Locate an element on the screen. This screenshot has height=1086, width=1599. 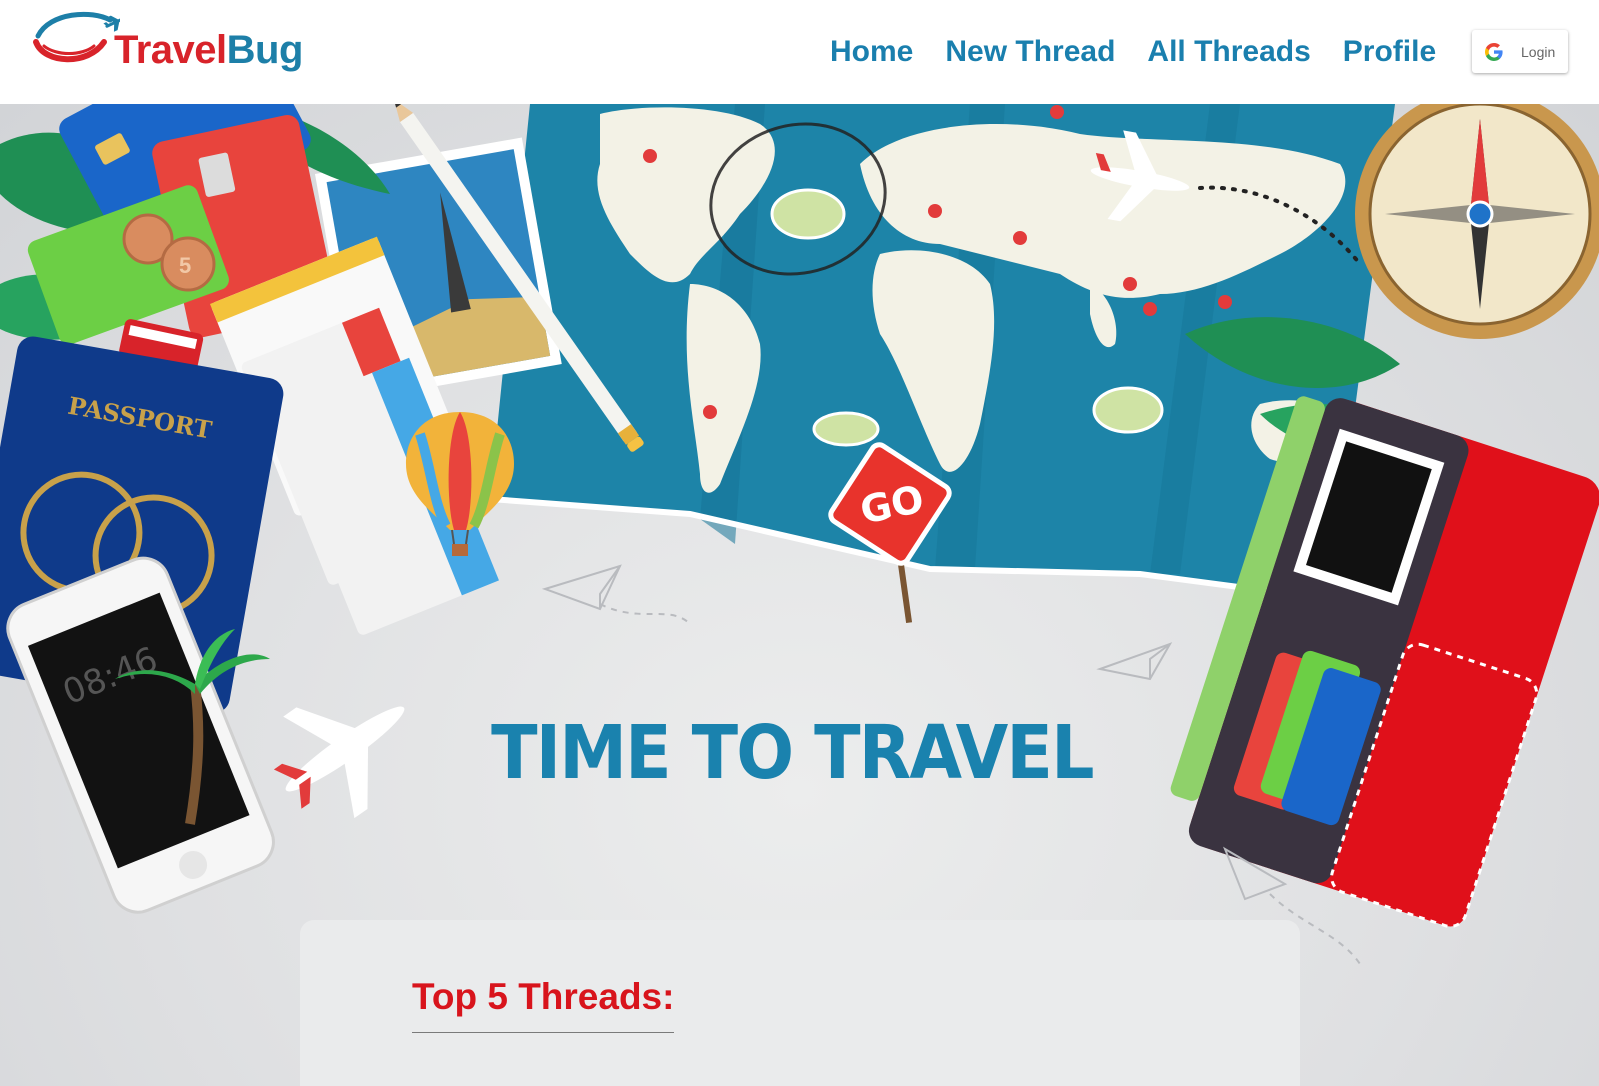
google-login-button: Login is located at coordinates (1520, 51).